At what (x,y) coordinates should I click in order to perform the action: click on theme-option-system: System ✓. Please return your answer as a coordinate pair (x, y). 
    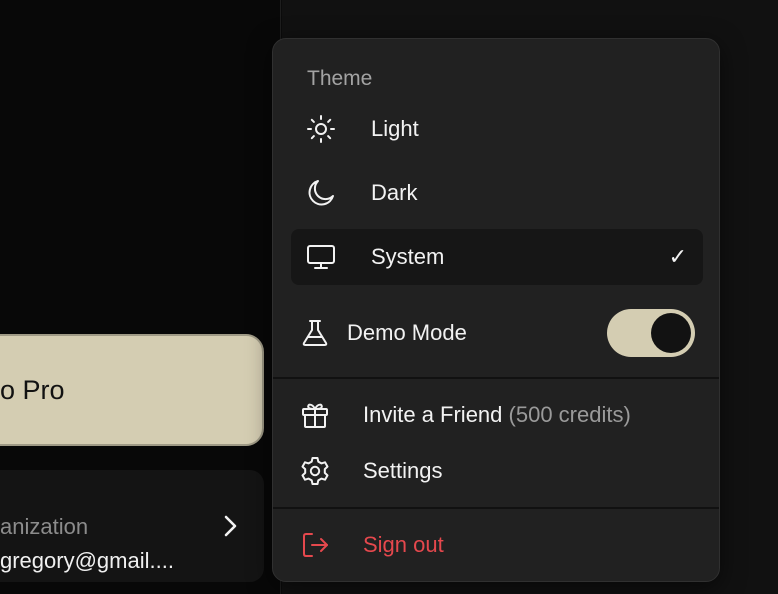
    Looking at the image, I should click on (497, 257).